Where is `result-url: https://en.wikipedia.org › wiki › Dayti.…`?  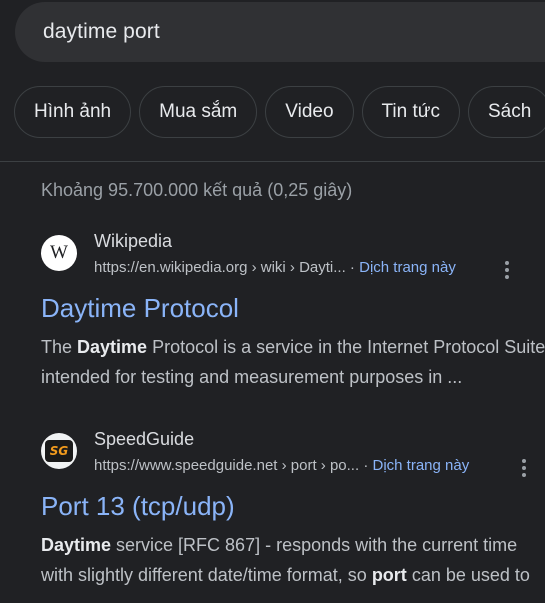 result-url: https://en.wikipedia.org › wiki › Dayti.… is located at coordinates (275, 267).